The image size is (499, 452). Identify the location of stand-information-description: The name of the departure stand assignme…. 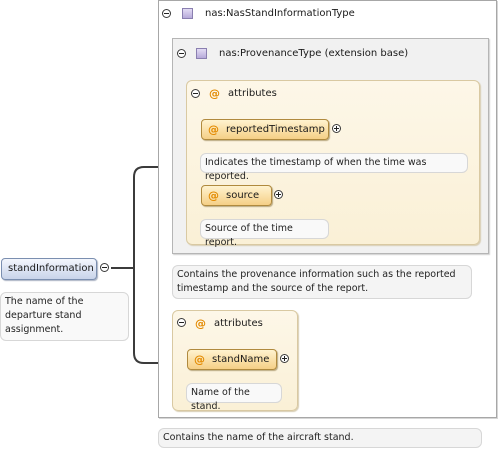
(64, 316).